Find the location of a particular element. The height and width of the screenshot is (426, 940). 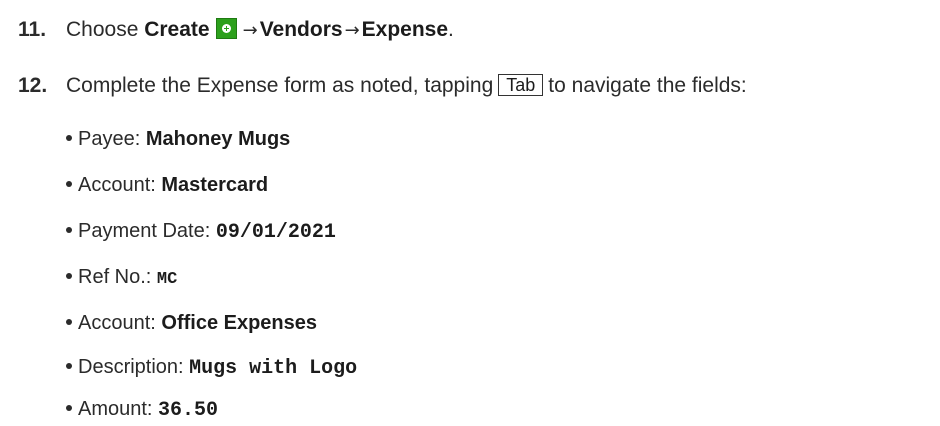

field-label: Payment Date: is located at coordinates (147, 231).